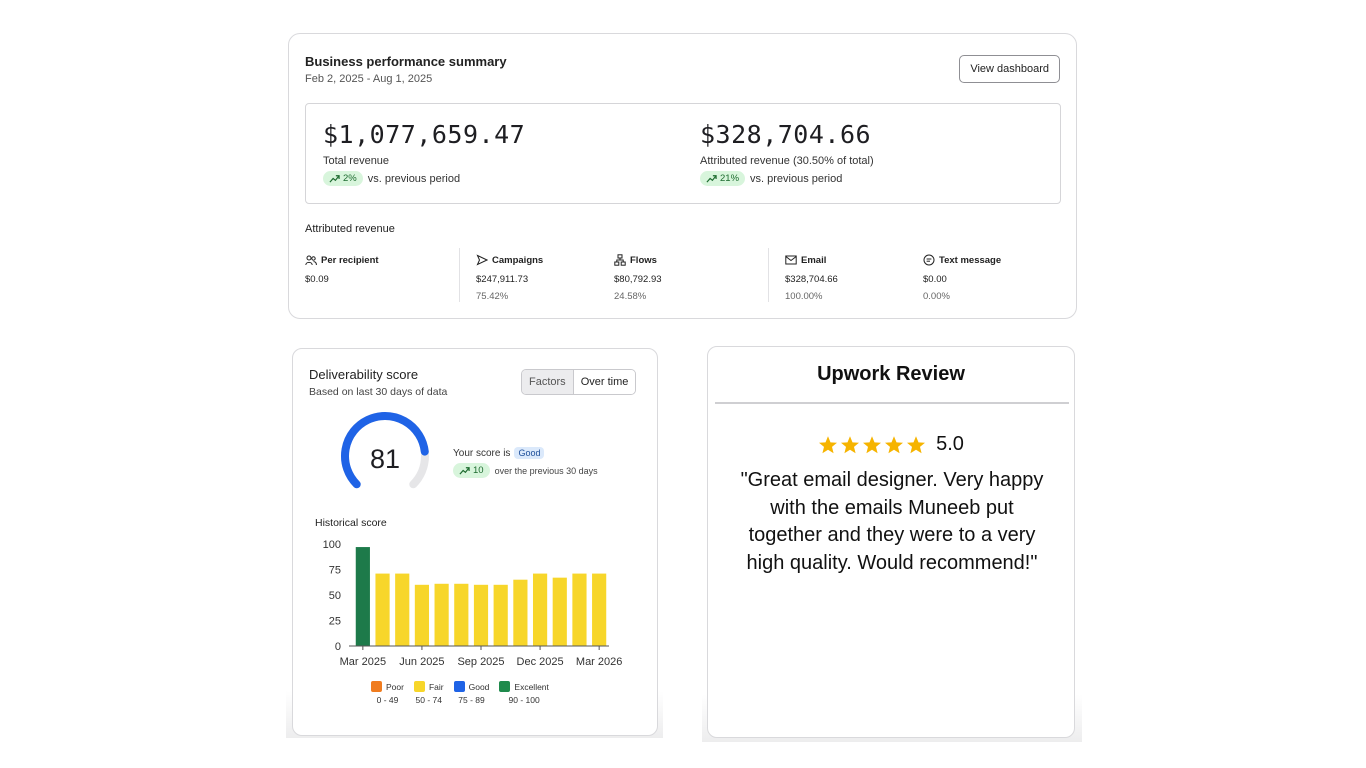 The image size is (1366, 768). What do you see at coordinates (385, 459) in the screenshot?
I see `score-value: 81` at bounding box center [385, 459].